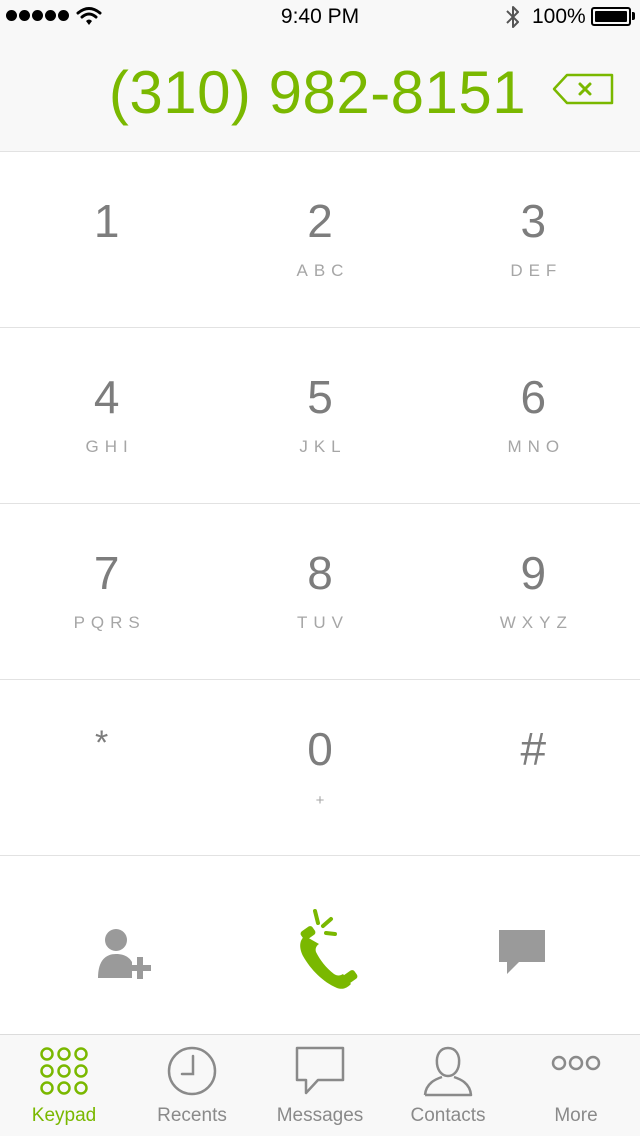 The width and height of the screenshot is (640, 1136). What do you see at coordinates (322, 622) in the screenshot?
I see `key-letters: TUV` at bounding box center [322, 622].